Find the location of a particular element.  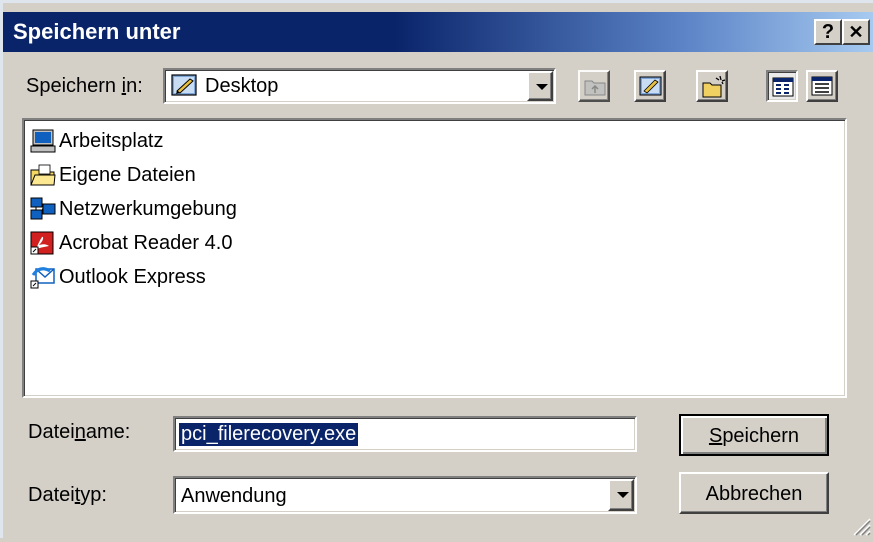

filetype-label: Dateityp: is located at coordinates (67, 495).